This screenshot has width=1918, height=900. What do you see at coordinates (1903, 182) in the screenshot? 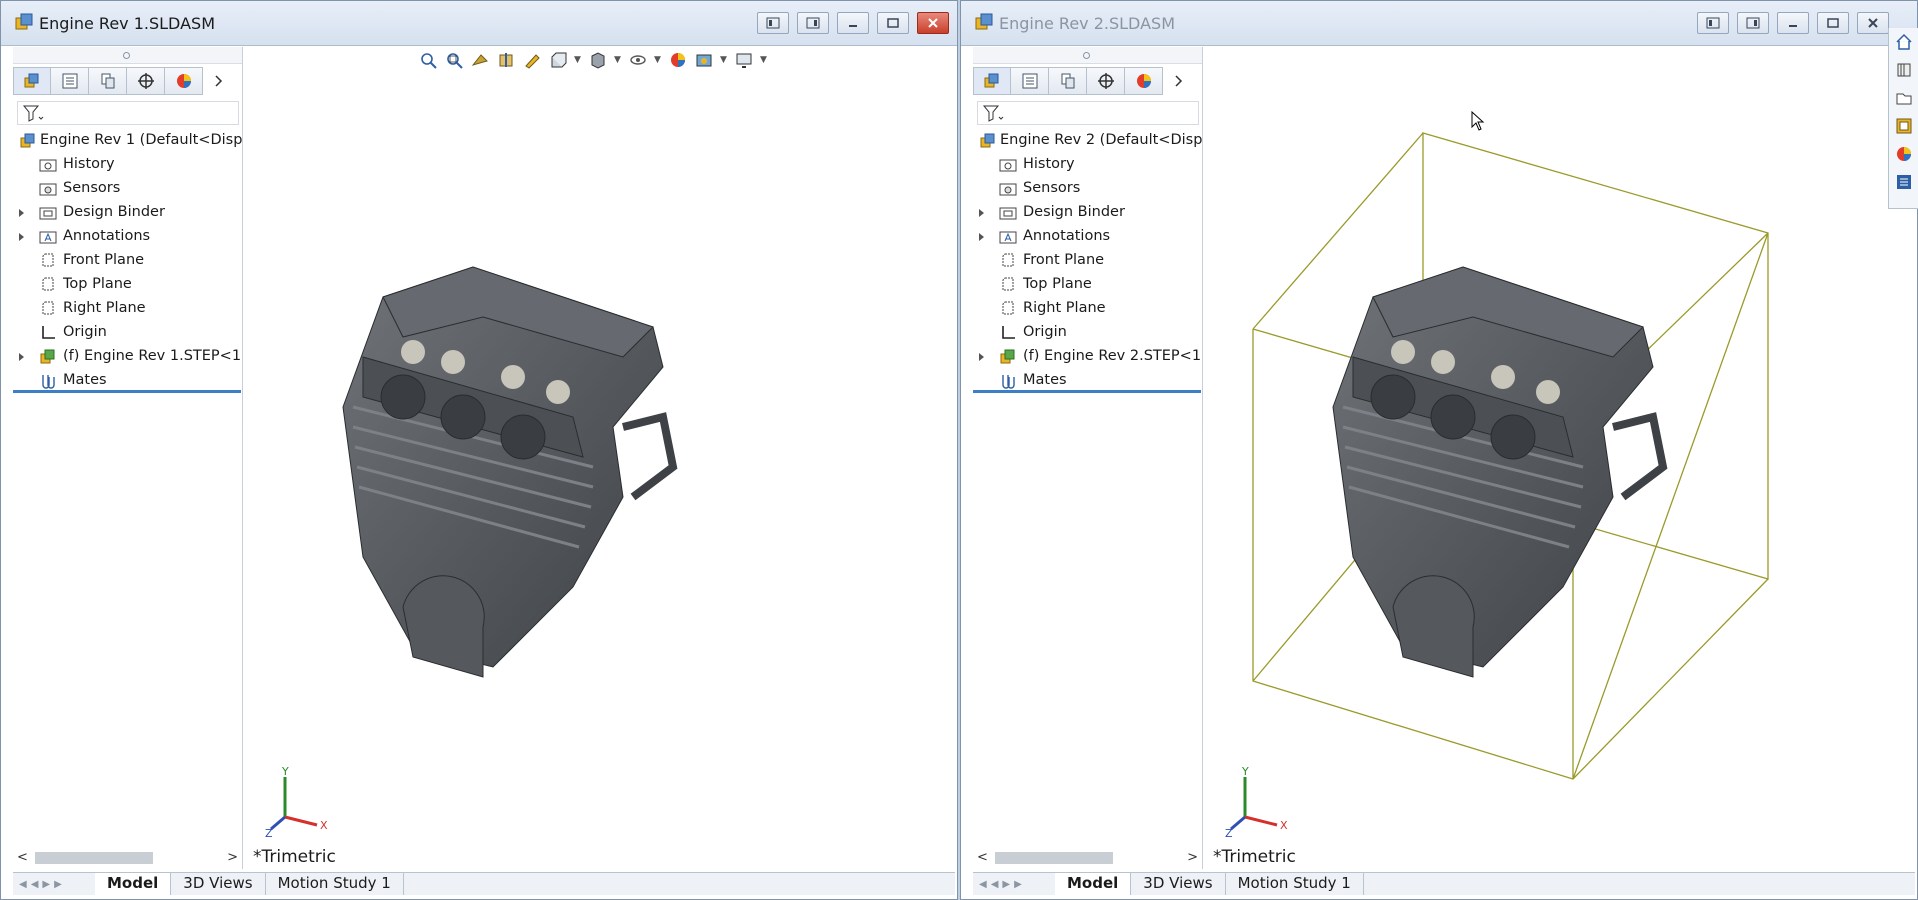
I see `custom-properties-icon` at bounding box center [1903, 182].